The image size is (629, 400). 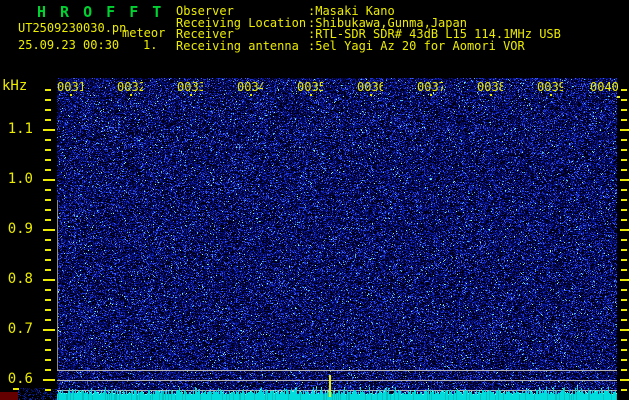 What do you see at coordinates (190, 87) in the screenshot?
I see `x-tick-label: 0033` at bounding box center [190, 87].